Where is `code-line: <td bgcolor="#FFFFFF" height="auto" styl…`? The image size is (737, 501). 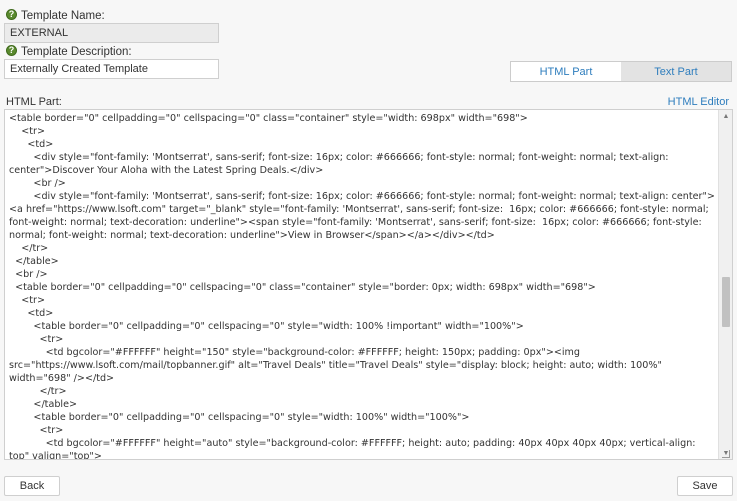 code-line: <td bgcolor="#FFFFFF" height="auto" styl… is located at coordinates (354, 449).